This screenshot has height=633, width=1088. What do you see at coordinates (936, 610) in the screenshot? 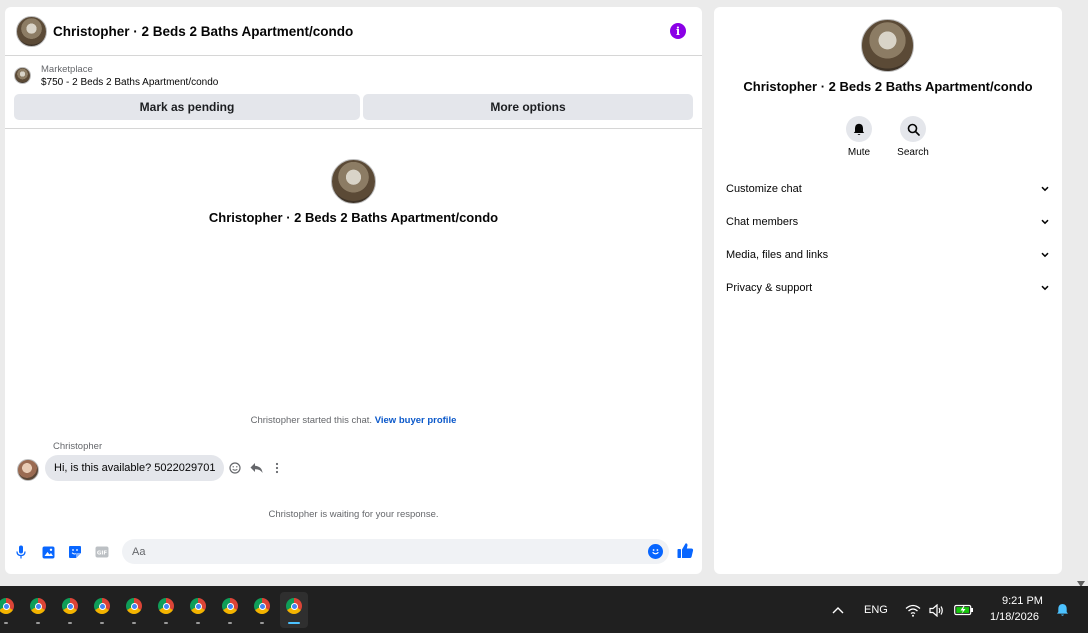
I see `volume-icon` at bounding box center [936, 610].